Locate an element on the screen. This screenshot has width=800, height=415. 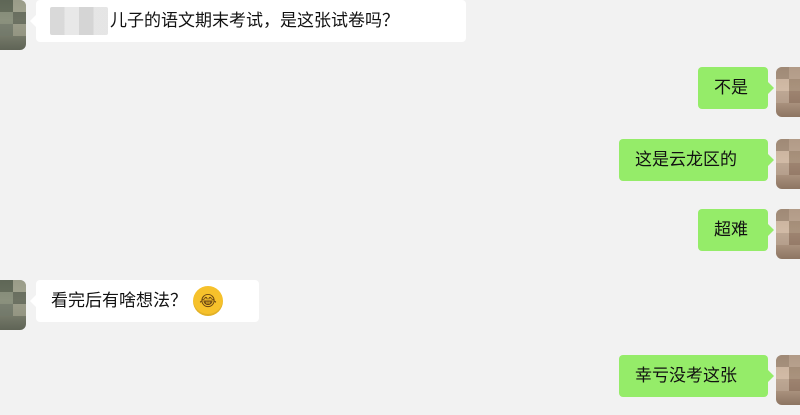
outgoing-message-bubble: 不是 is located at coordinates (736, 88).